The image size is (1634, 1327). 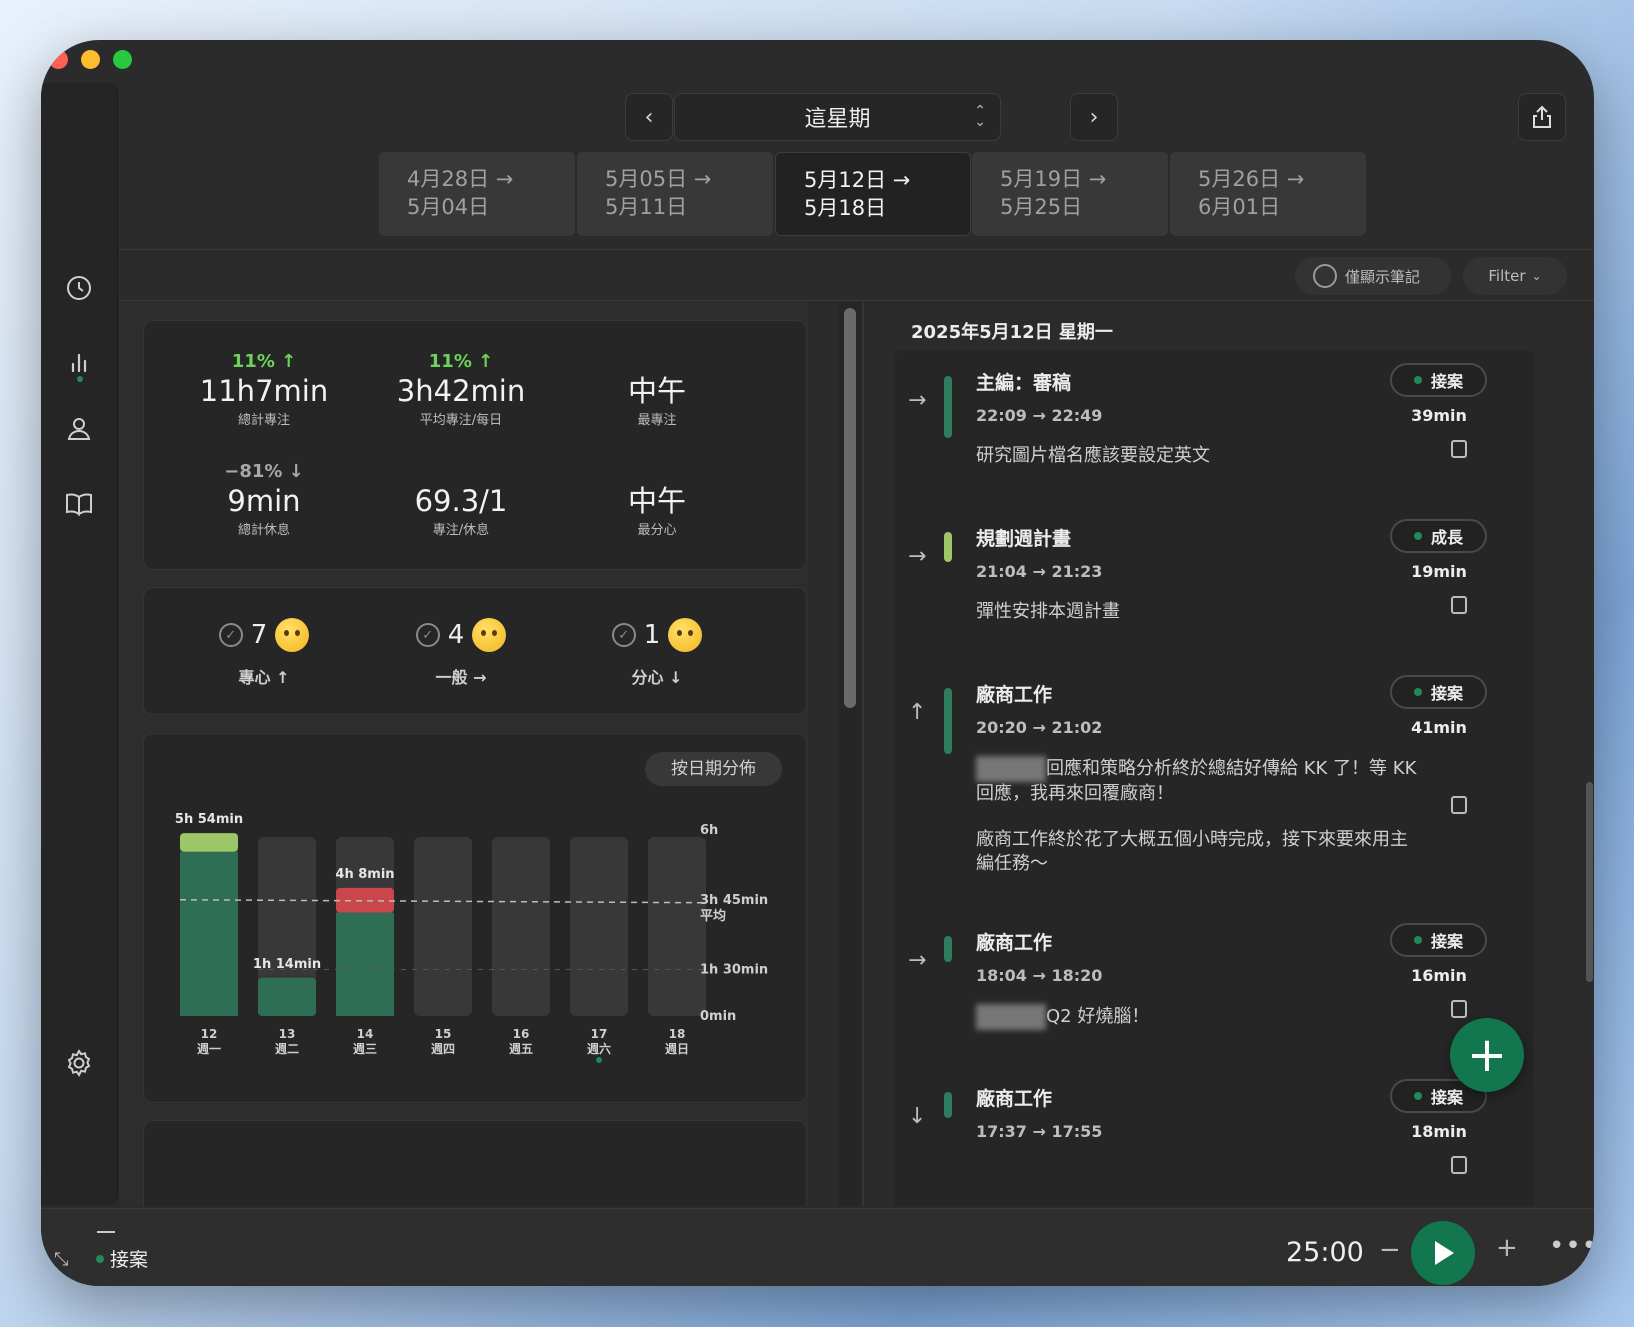 I want to click on stat-value: 9min, so click(x=264, y=501).